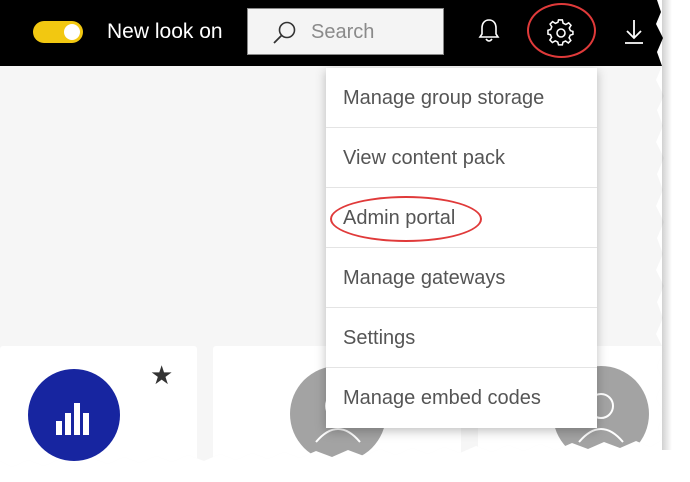 The height and width of the screenshot is (482, 690). I want to click on search-box: Search, so click(345, 31).